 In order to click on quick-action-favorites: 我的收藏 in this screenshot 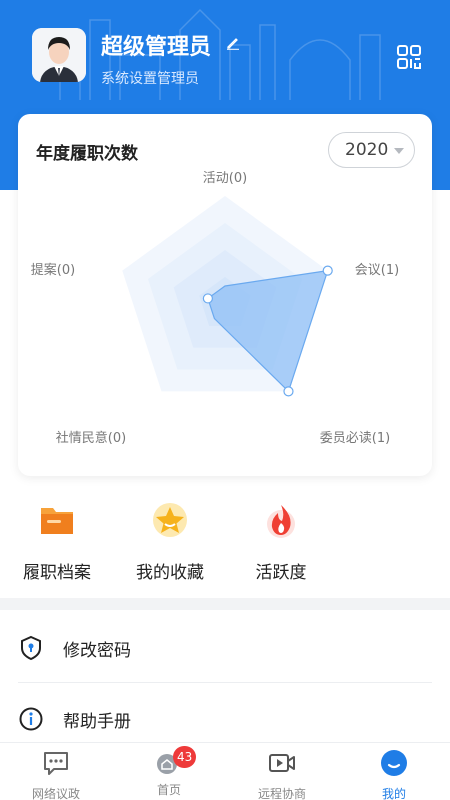, I will do `click(170, 541)`.